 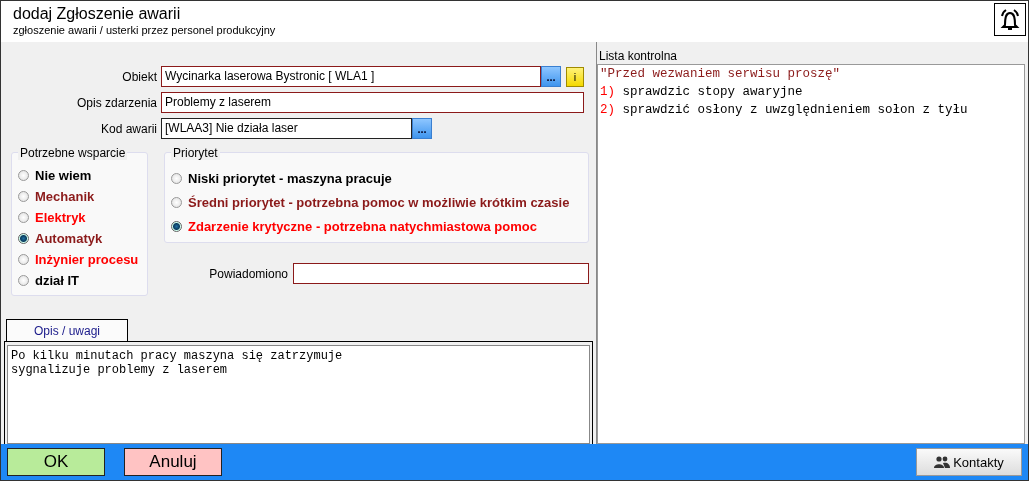 What do you see at coordinates (173, 462) in the screenshot?
I see `cancel-button: Anuluj` at bounding box center [173, 462].